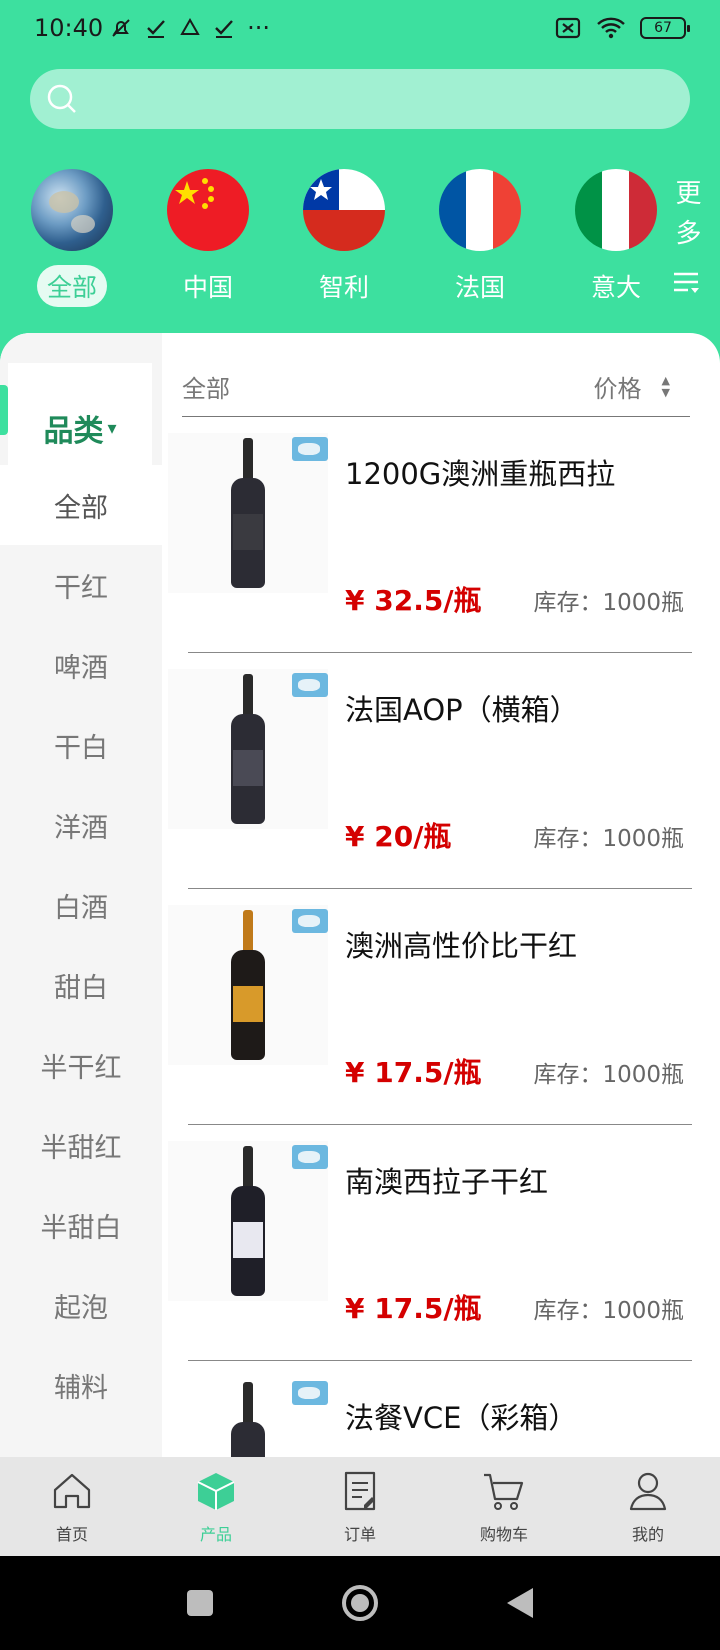 Image resolution: width=720 pixels, height=1650 pixels. I want to click on status-bar: 10:40 ··· 67, so click(360, 28).